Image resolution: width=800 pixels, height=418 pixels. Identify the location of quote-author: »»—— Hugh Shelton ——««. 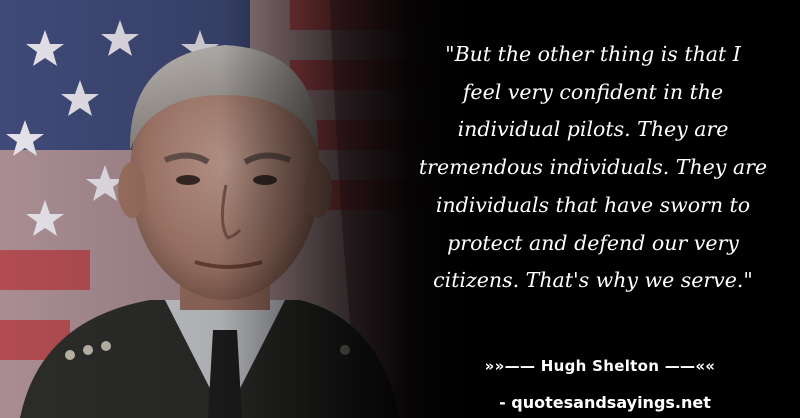
(600, 366).